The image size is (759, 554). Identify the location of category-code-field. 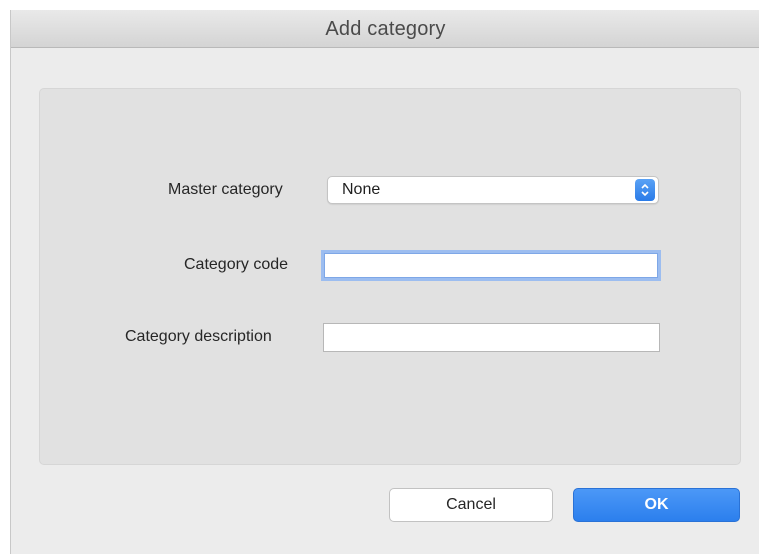
(491, 265).